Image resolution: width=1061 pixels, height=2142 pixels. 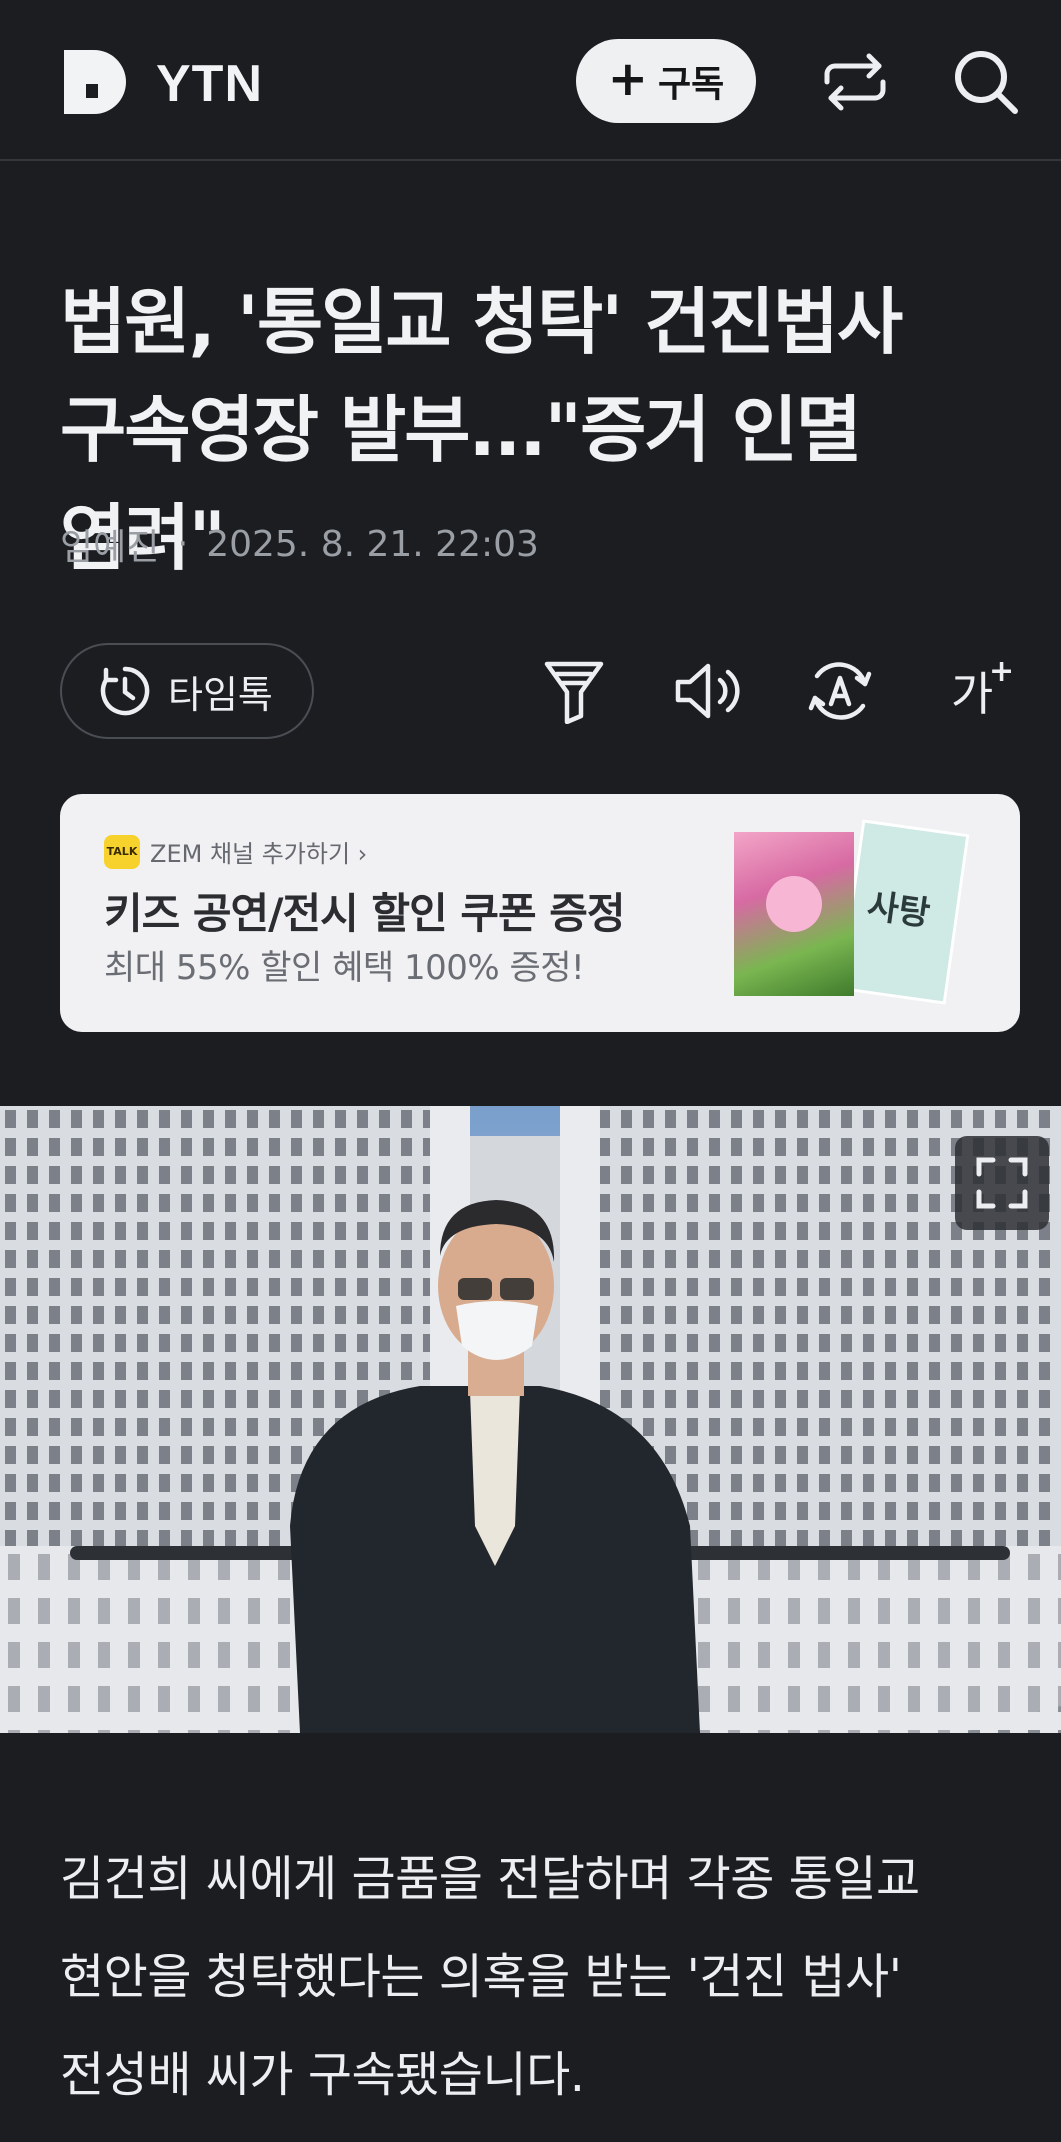 I want to click on ad-poster-front, so click(x=794, y=914).